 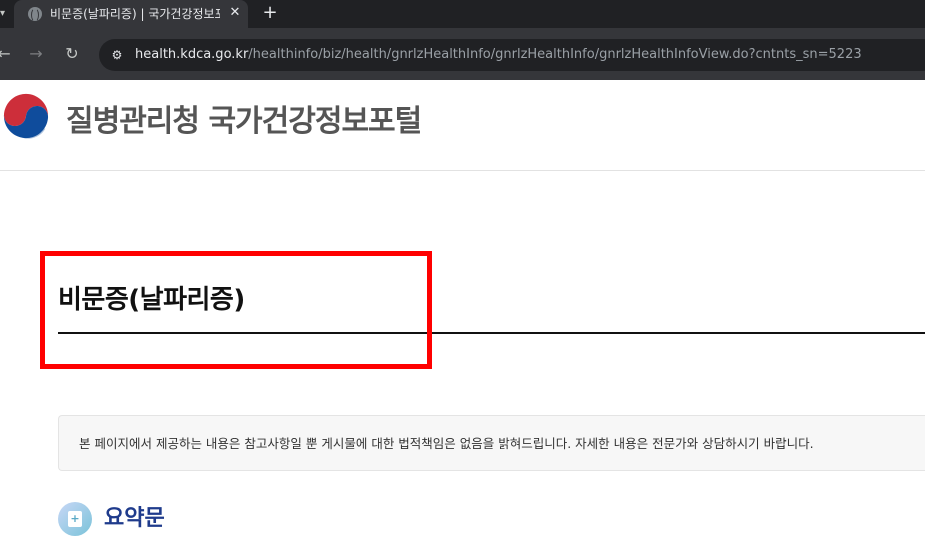 I want to click on tab-close-icon: ✕, so click(x=235, y=13).